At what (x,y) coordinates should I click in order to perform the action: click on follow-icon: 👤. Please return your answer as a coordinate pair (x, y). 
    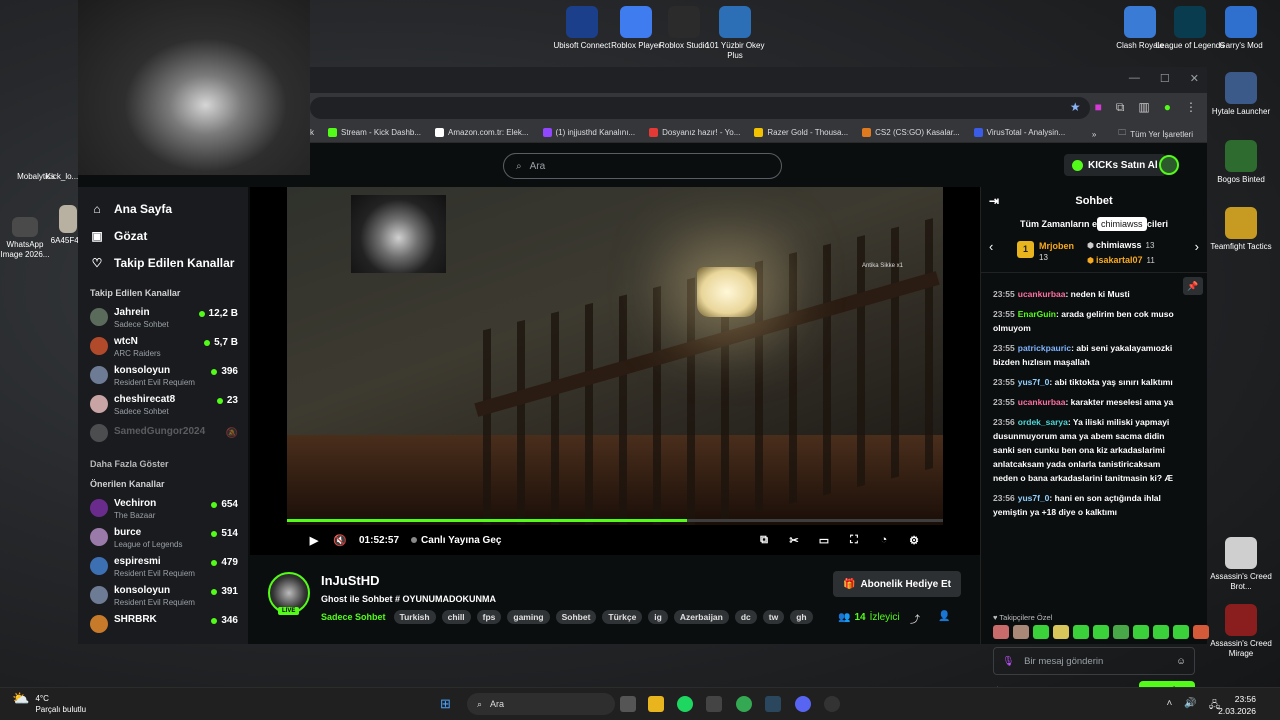
    Looking at the image, I should click on (944, 618).